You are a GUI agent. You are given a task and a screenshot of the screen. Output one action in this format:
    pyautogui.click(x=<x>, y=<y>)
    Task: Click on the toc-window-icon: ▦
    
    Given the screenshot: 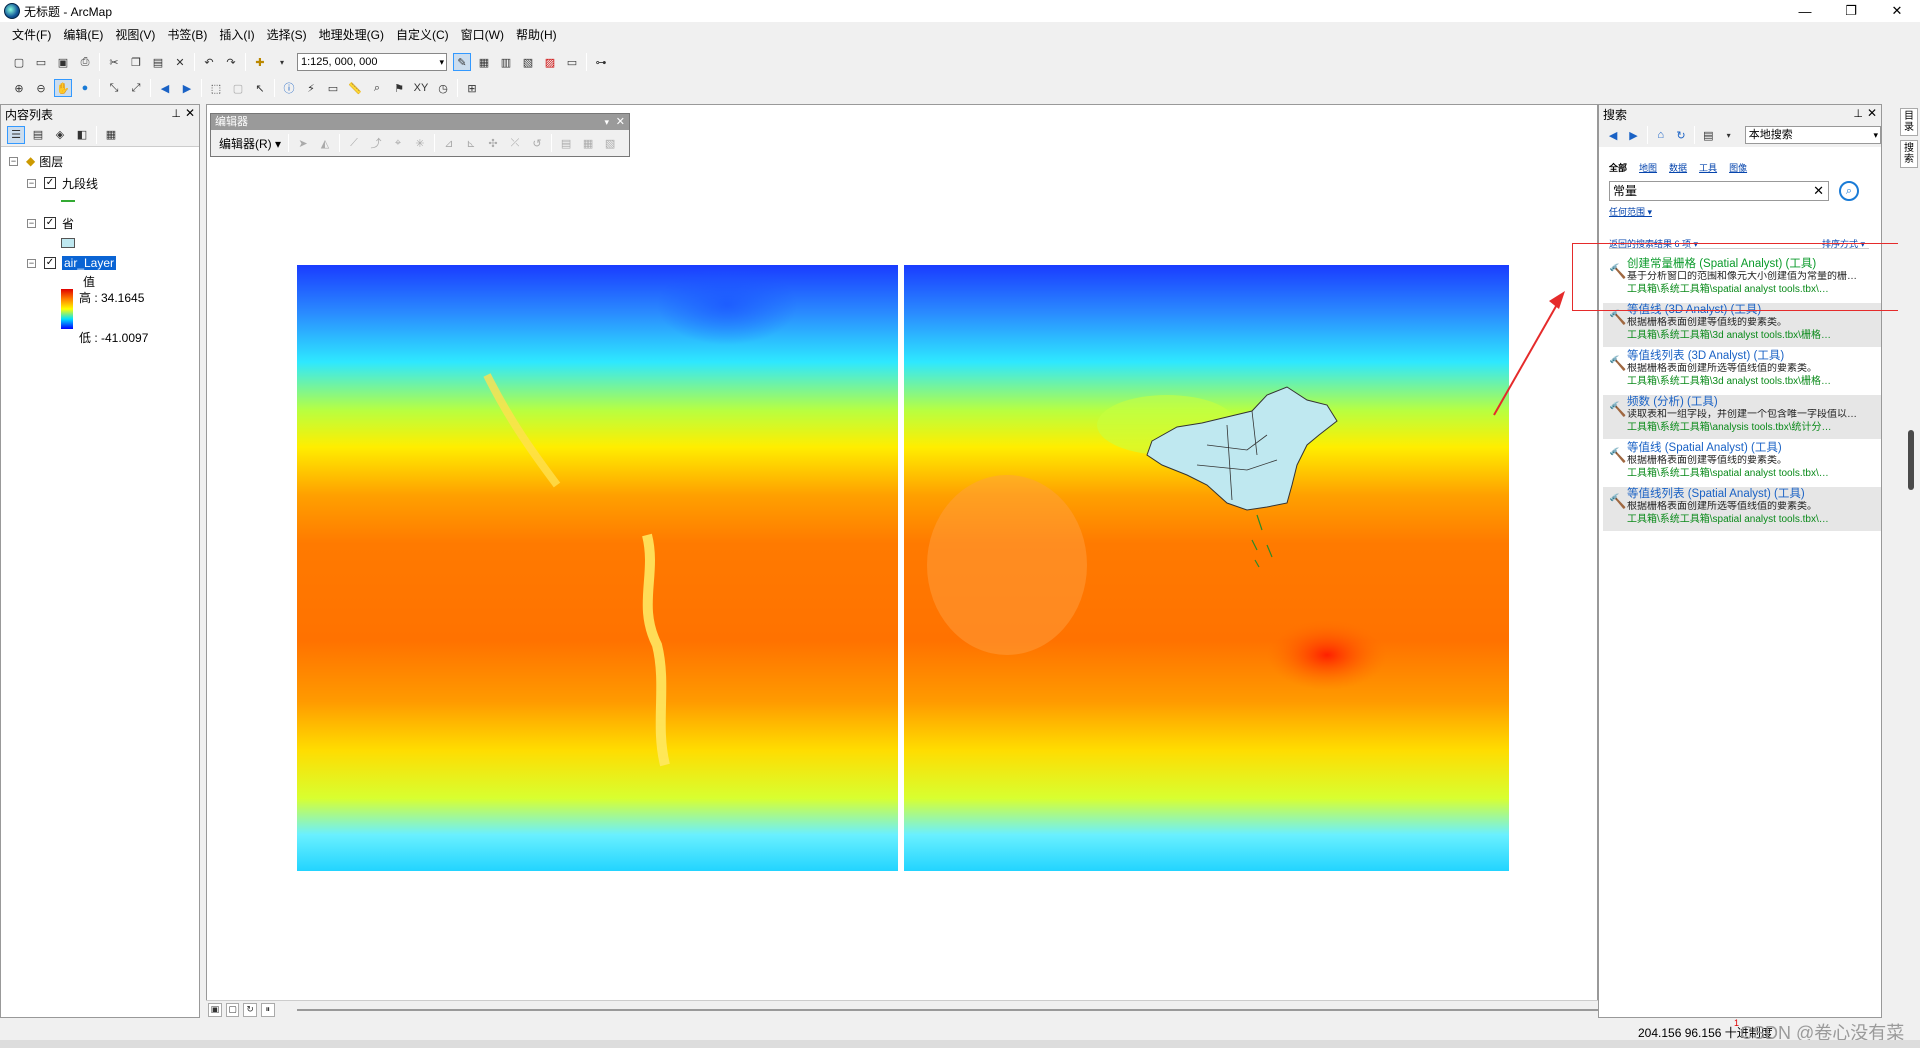 What is the action you would take?
    pyautogui.click(x=484, y=62)
    